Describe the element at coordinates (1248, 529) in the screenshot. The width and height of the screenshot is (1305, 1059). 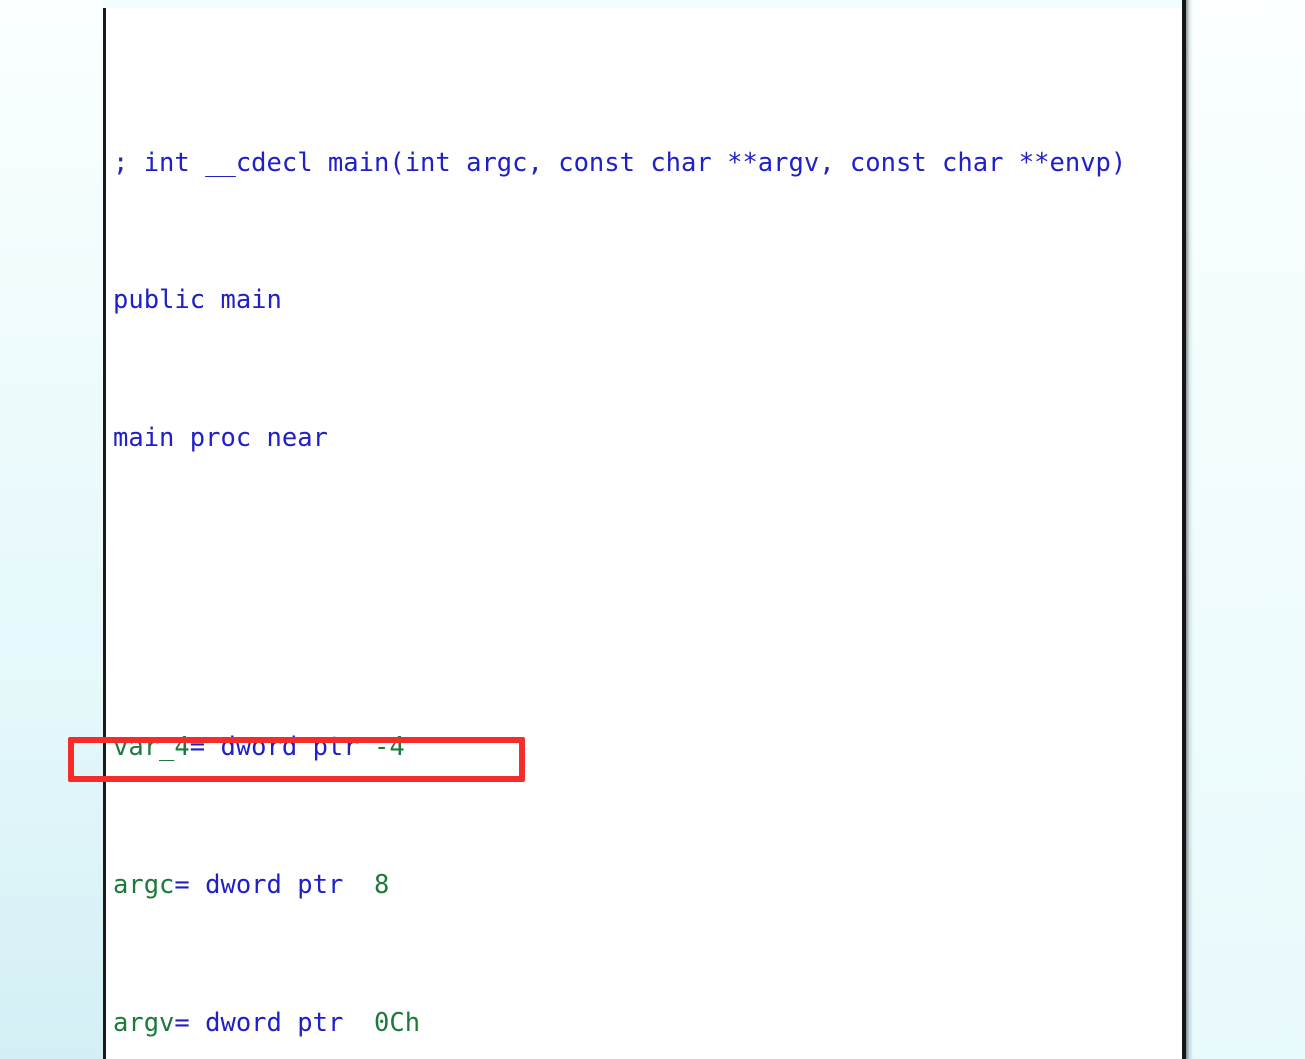
I see `page-background-right` at that location.